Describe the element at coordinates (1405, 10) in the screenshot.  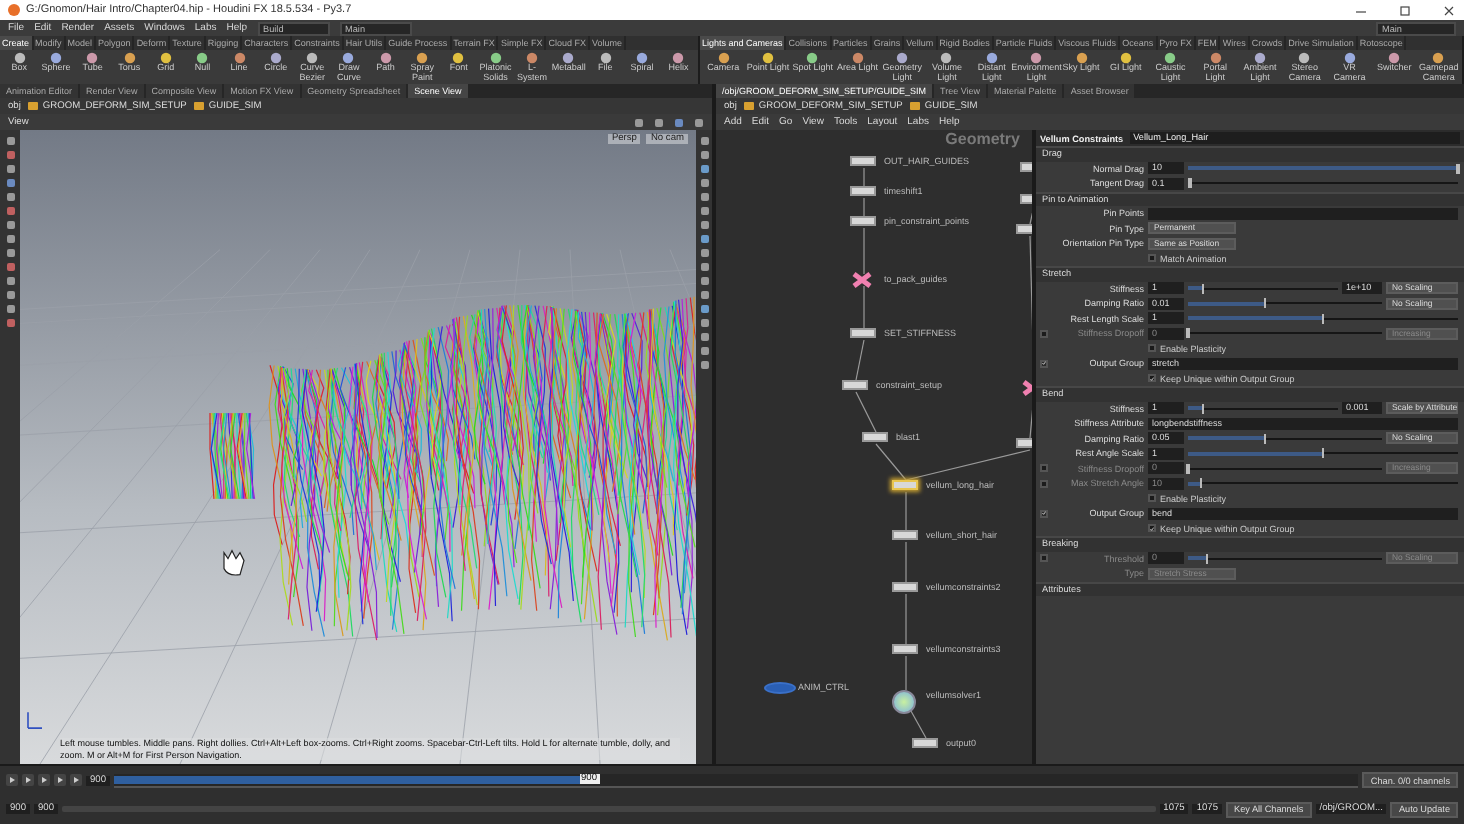
I see `maximize-icon` at that location.